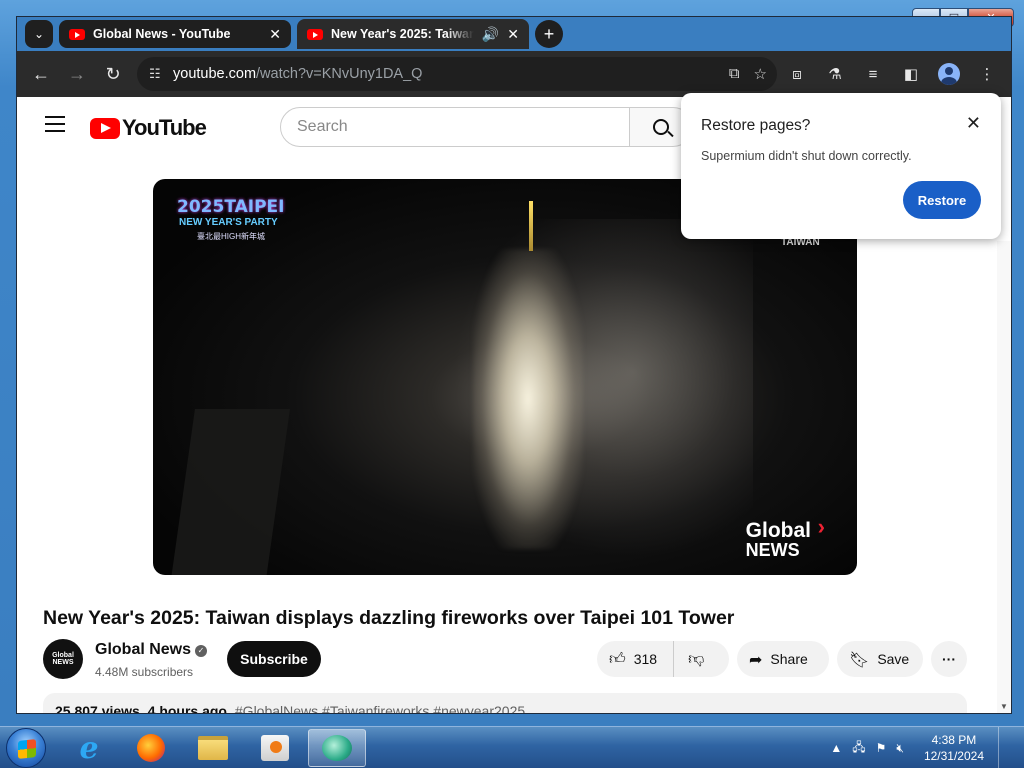  I want to click on folder-icon, so click(213, 748).